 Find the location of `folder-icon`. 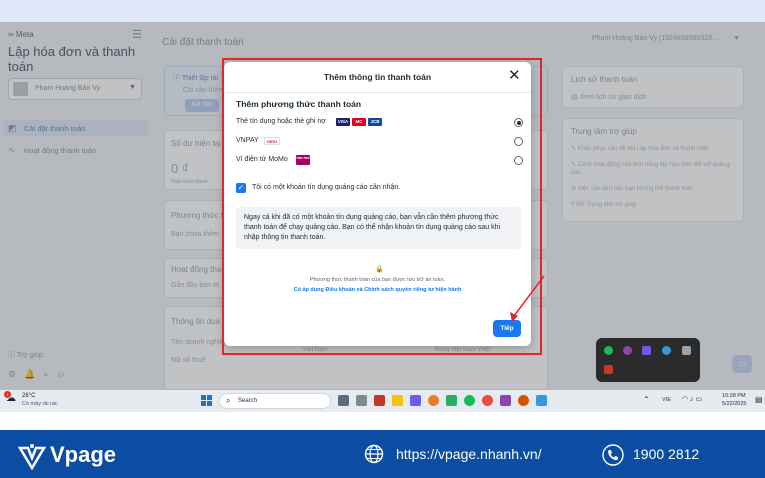

folder-icon is located at coordinates (397, 400).